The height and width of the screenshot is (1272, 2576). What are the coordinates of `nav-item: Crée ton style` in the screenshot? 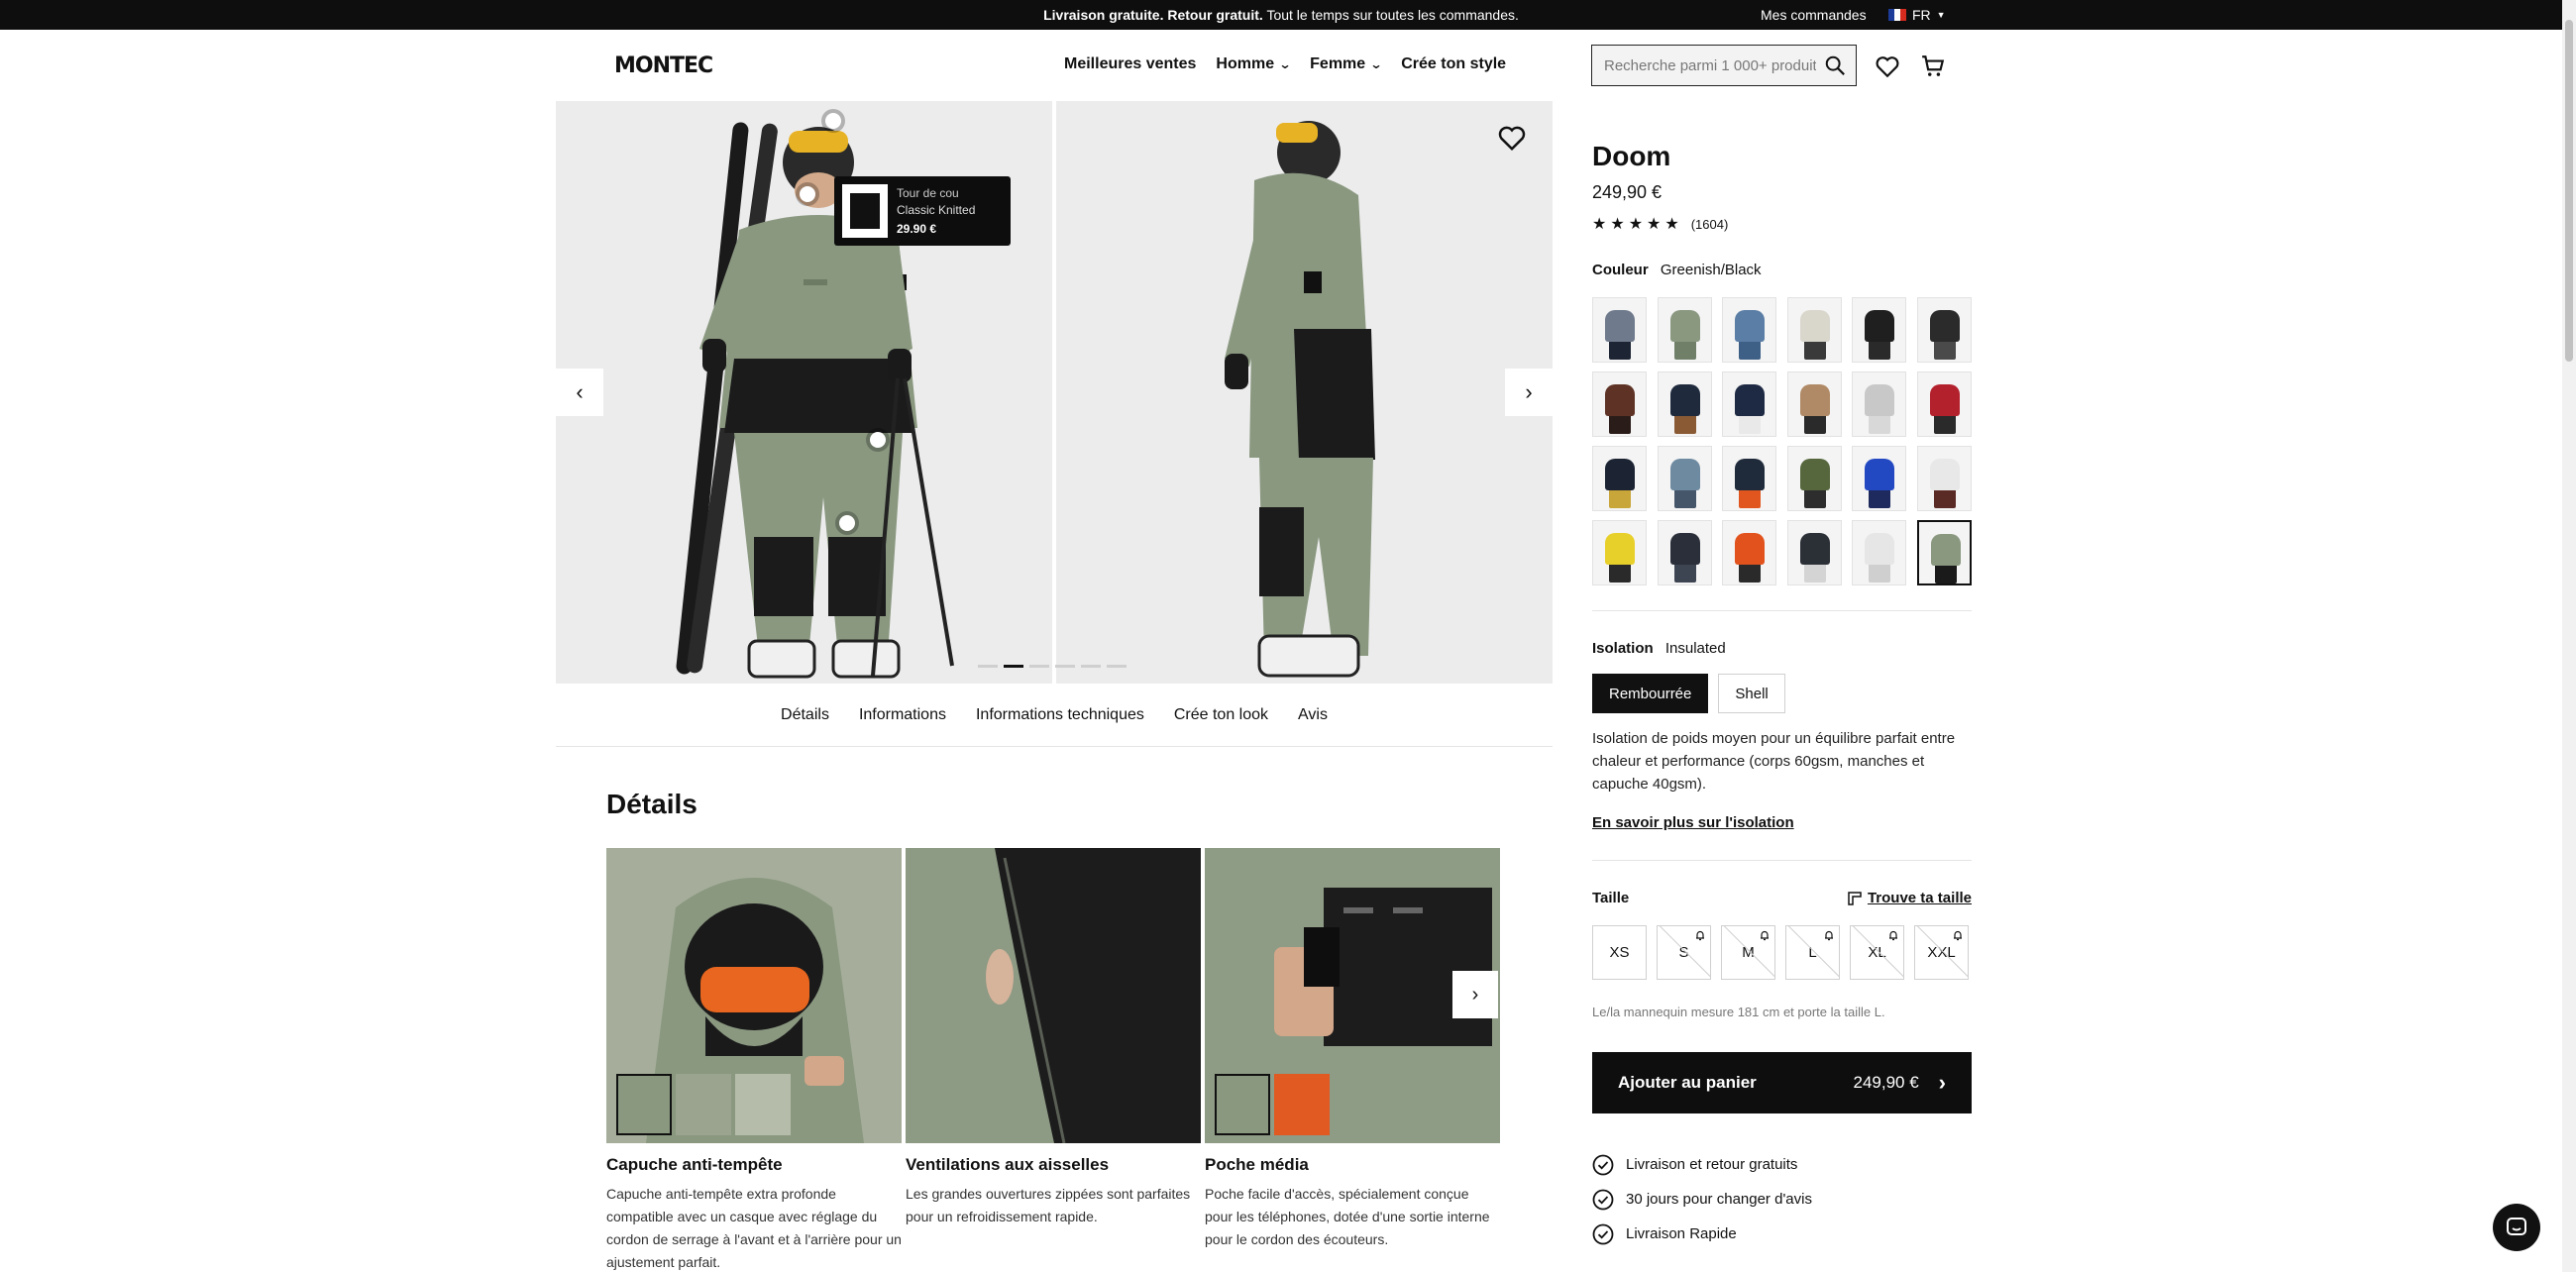 It's located at (1453, 64).